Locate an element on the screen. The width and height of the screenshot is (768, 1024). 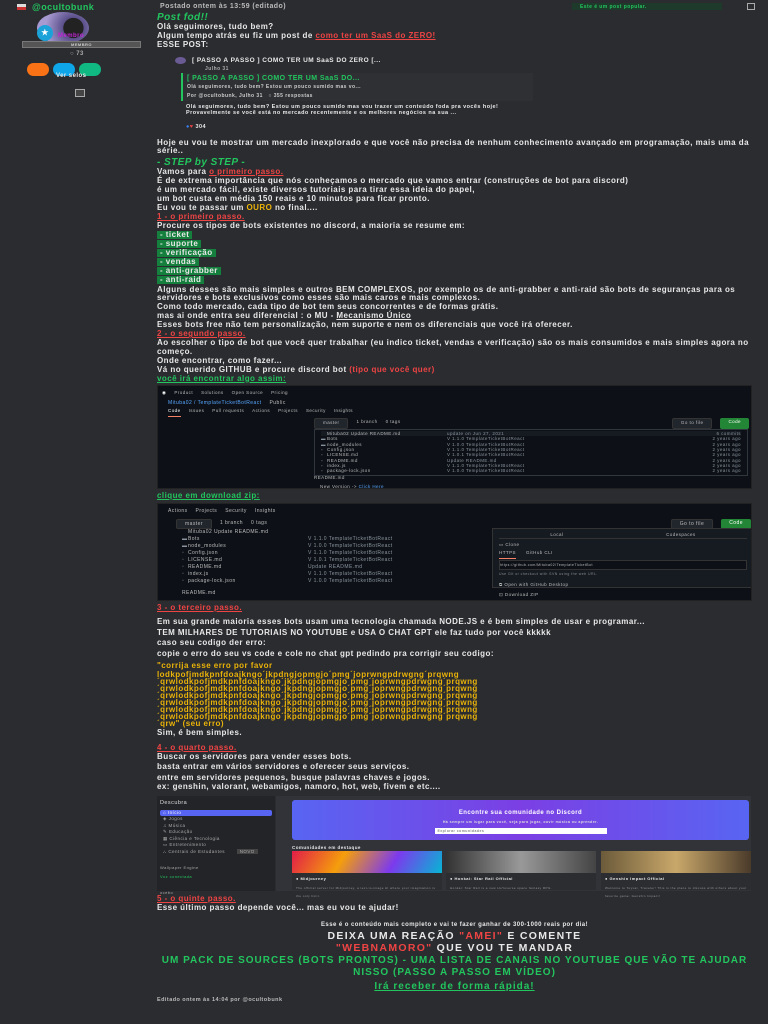
file-name: Bots is located at coordinates (194, 538).